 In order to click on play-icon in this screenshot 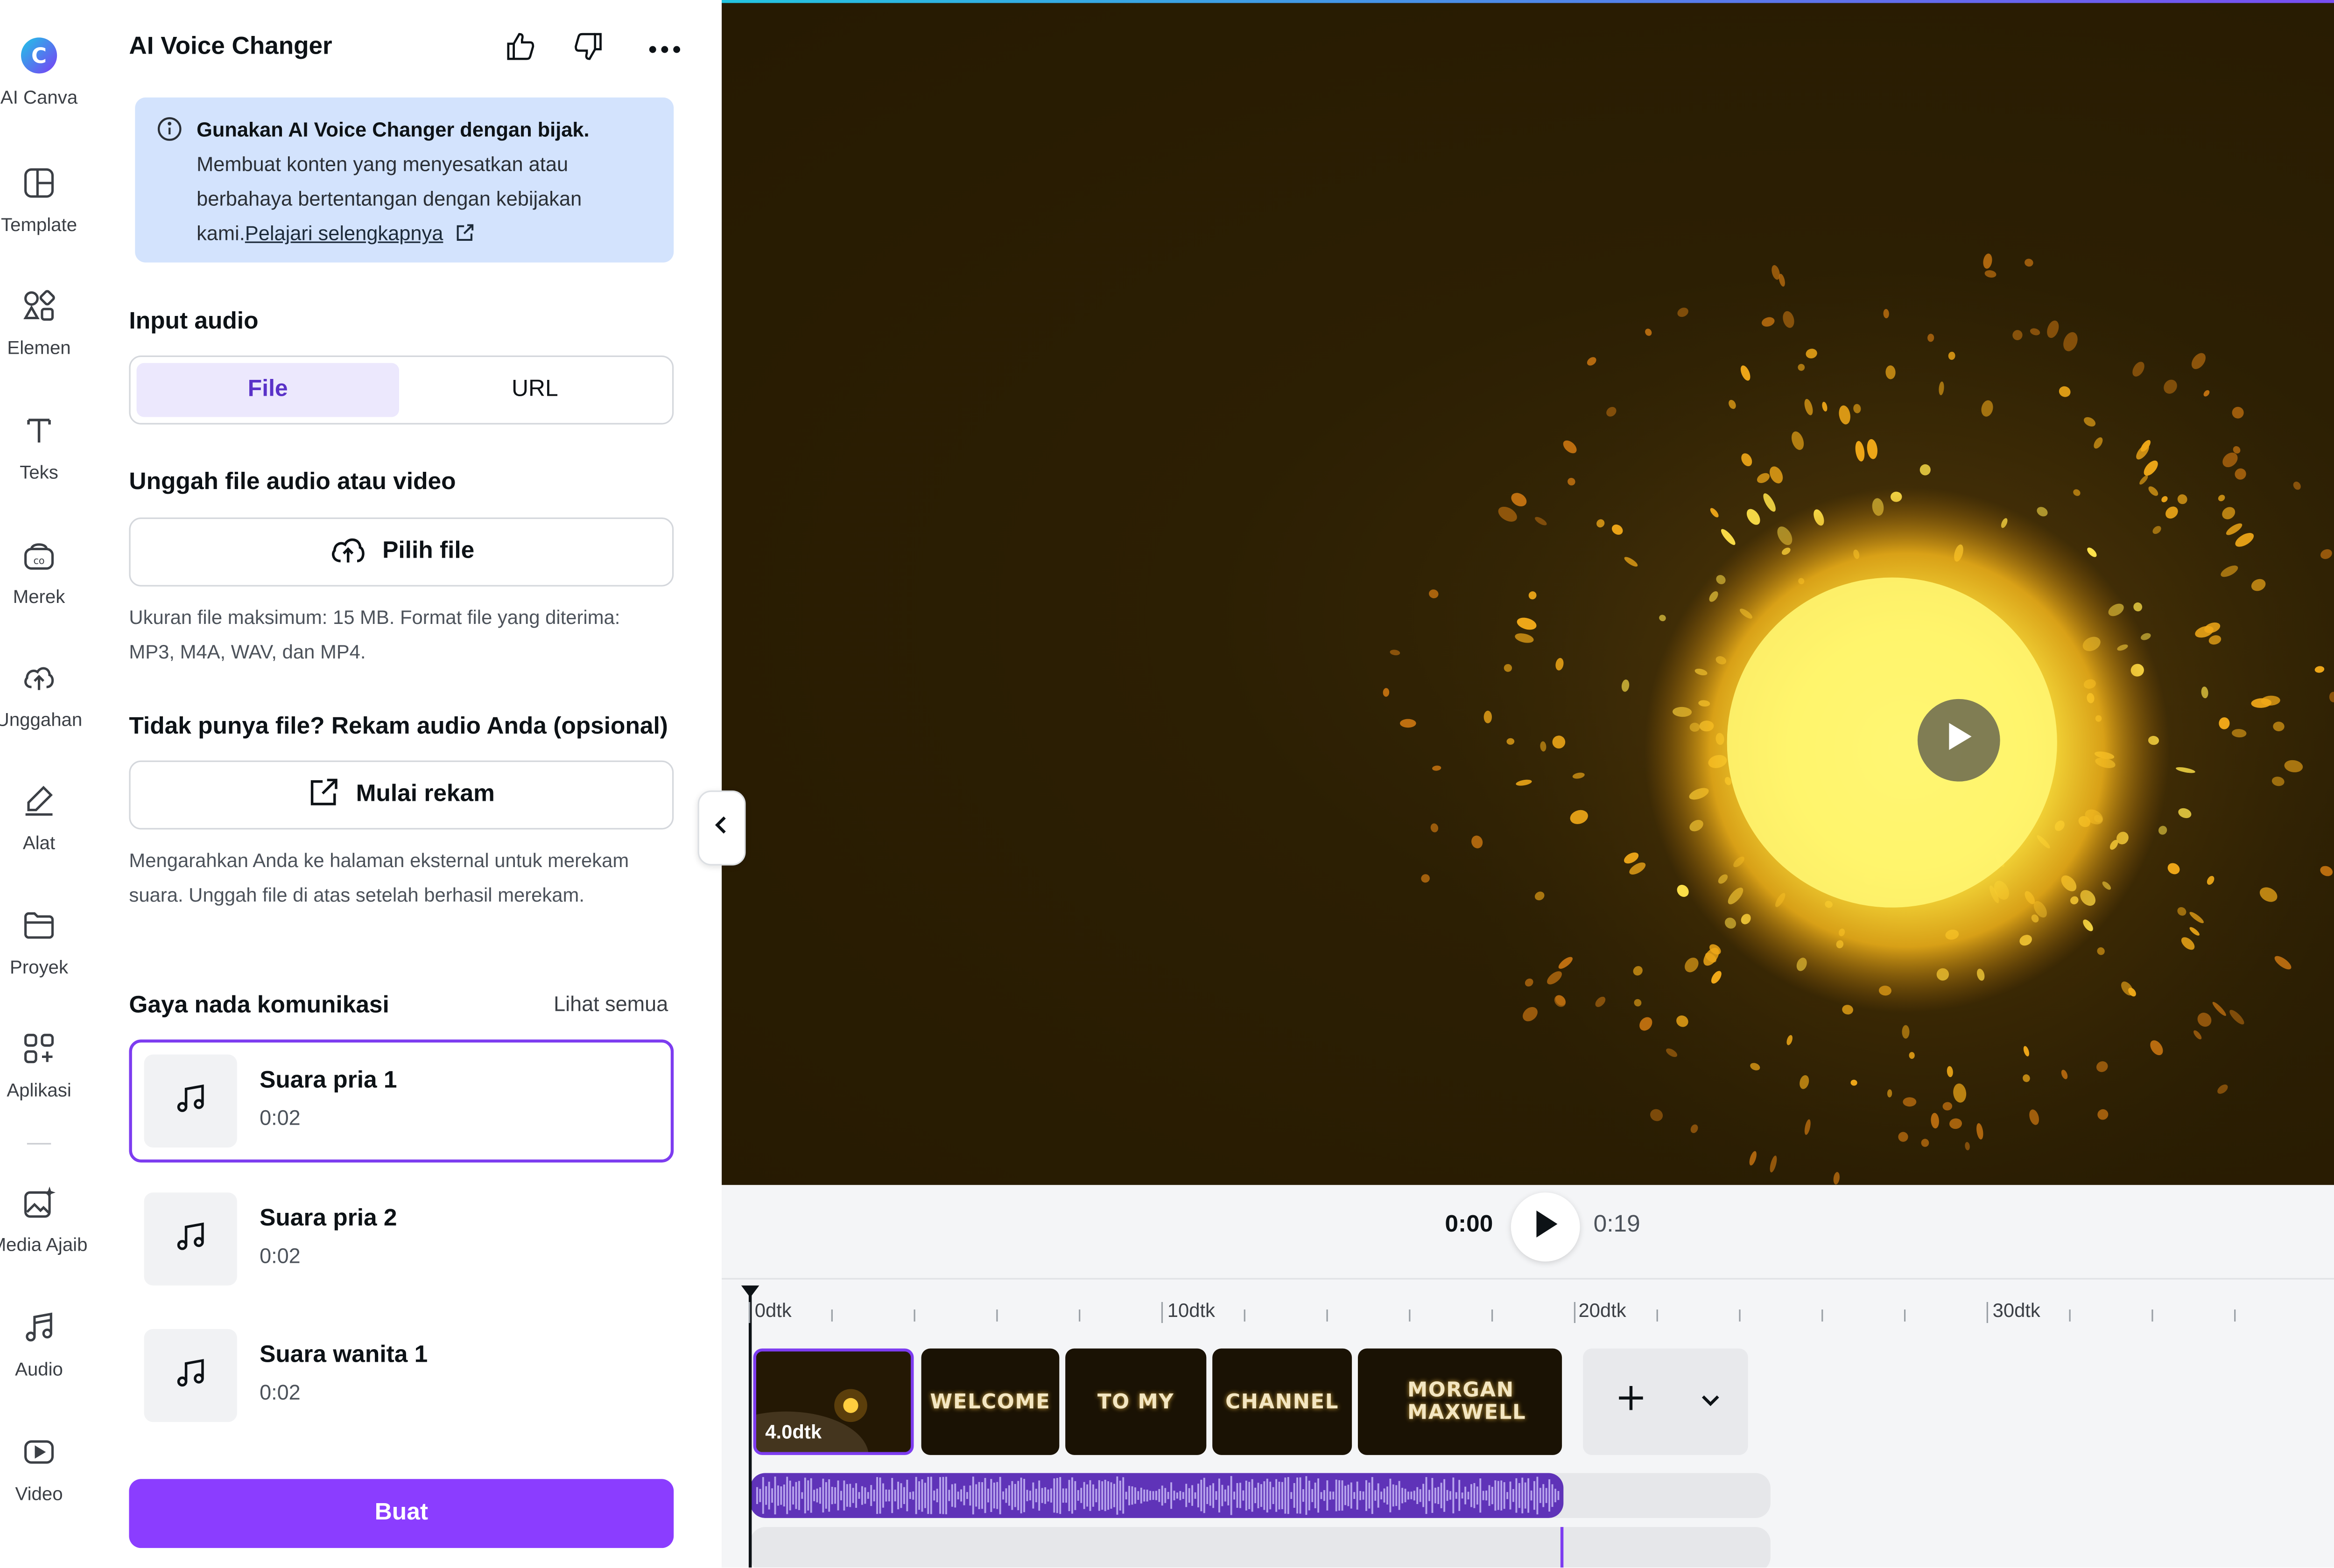, I will do `click(1959, 740)`.